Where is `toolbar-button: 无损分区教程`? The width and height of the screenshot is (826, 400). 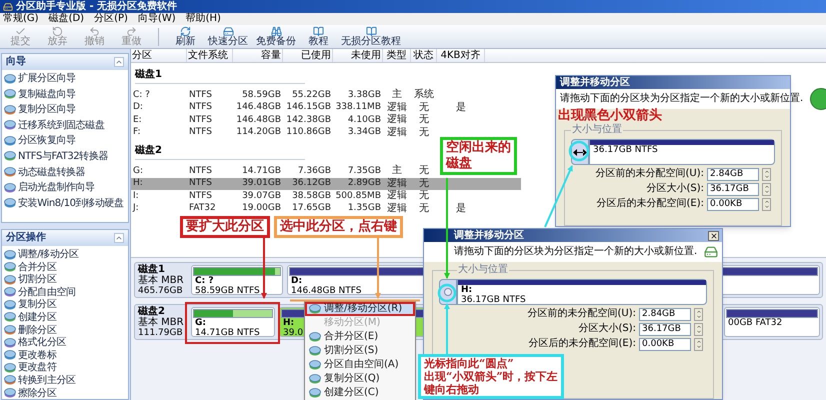
toolbar-button: 无损分区教程 is located at coordinates (371, 36).